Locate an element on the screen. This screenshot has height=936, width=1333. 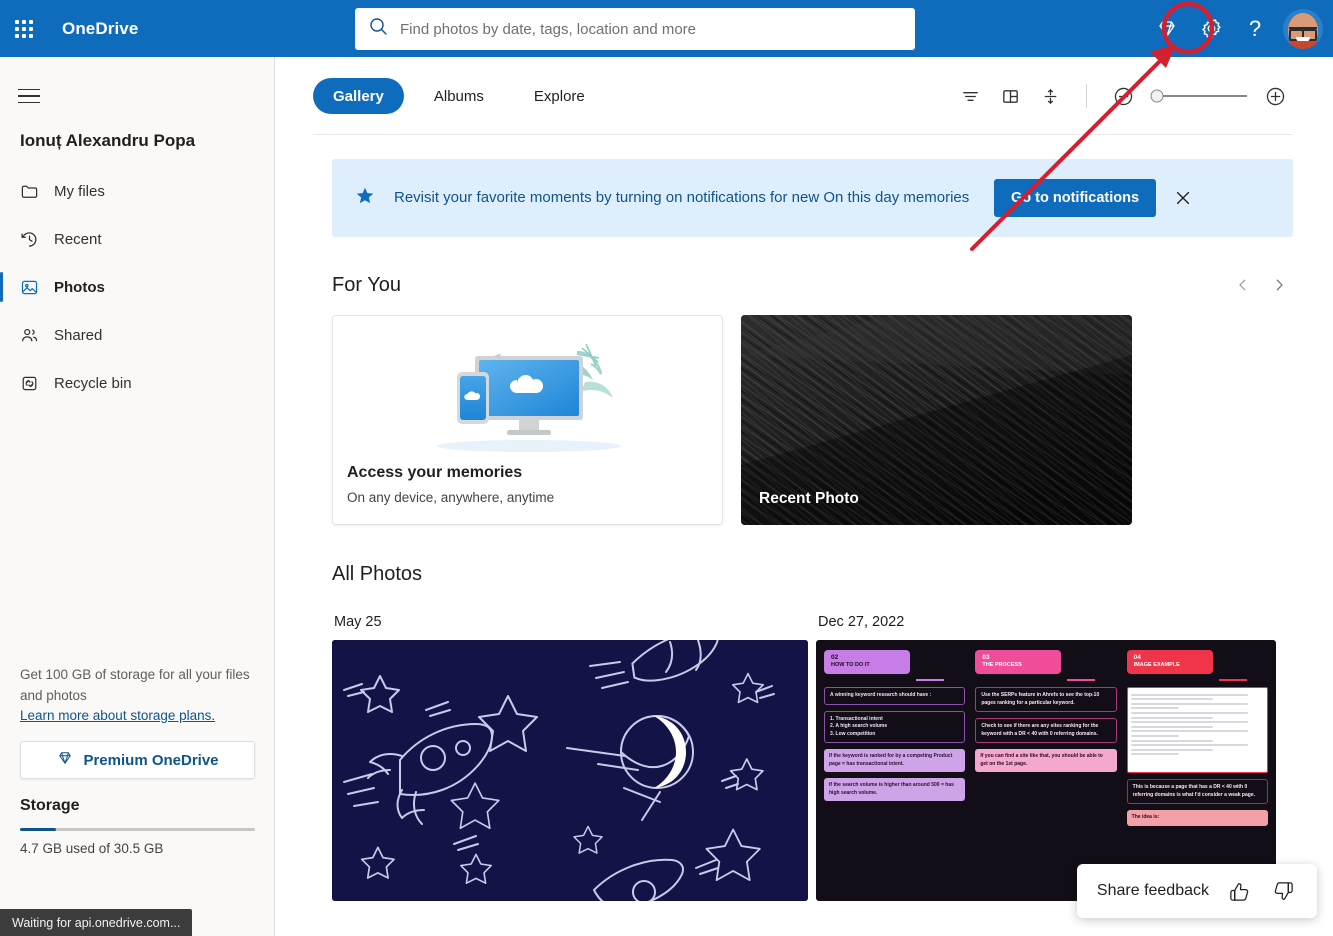
zoom-slider is located at coordinates (1198, 96).